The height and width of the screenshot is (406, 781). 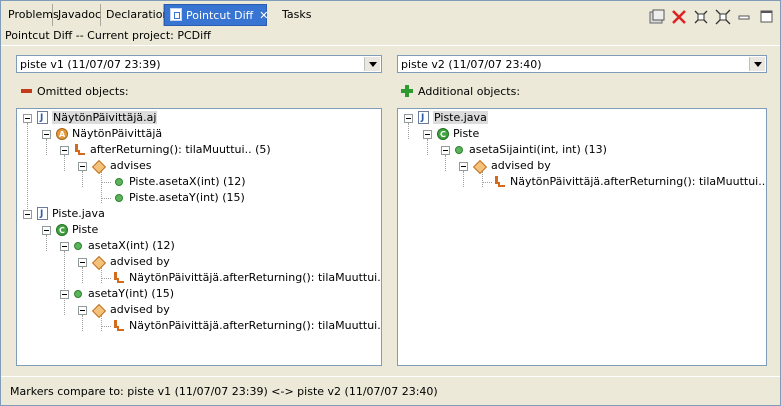 What do you see at coordinates (105, 117) in the screenshot?
I see `tree-item-label: NäytönPäivittäjä.aj` at bounding box center [105, 117].